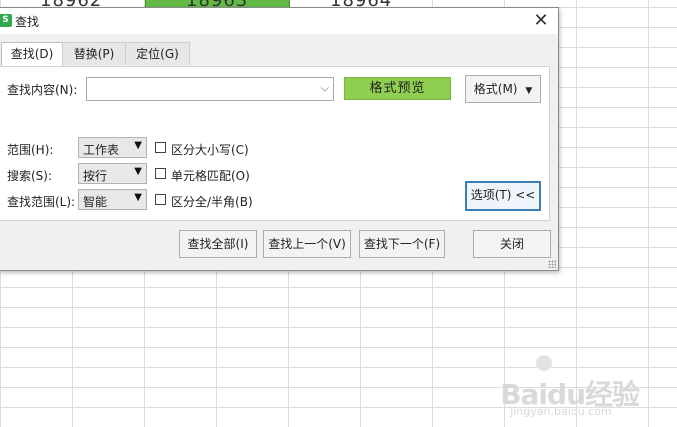  What do you see at coordinates (27, 22) in the screenshot?
I see `dialog-title: 查找` at bounding box center [27, 22].